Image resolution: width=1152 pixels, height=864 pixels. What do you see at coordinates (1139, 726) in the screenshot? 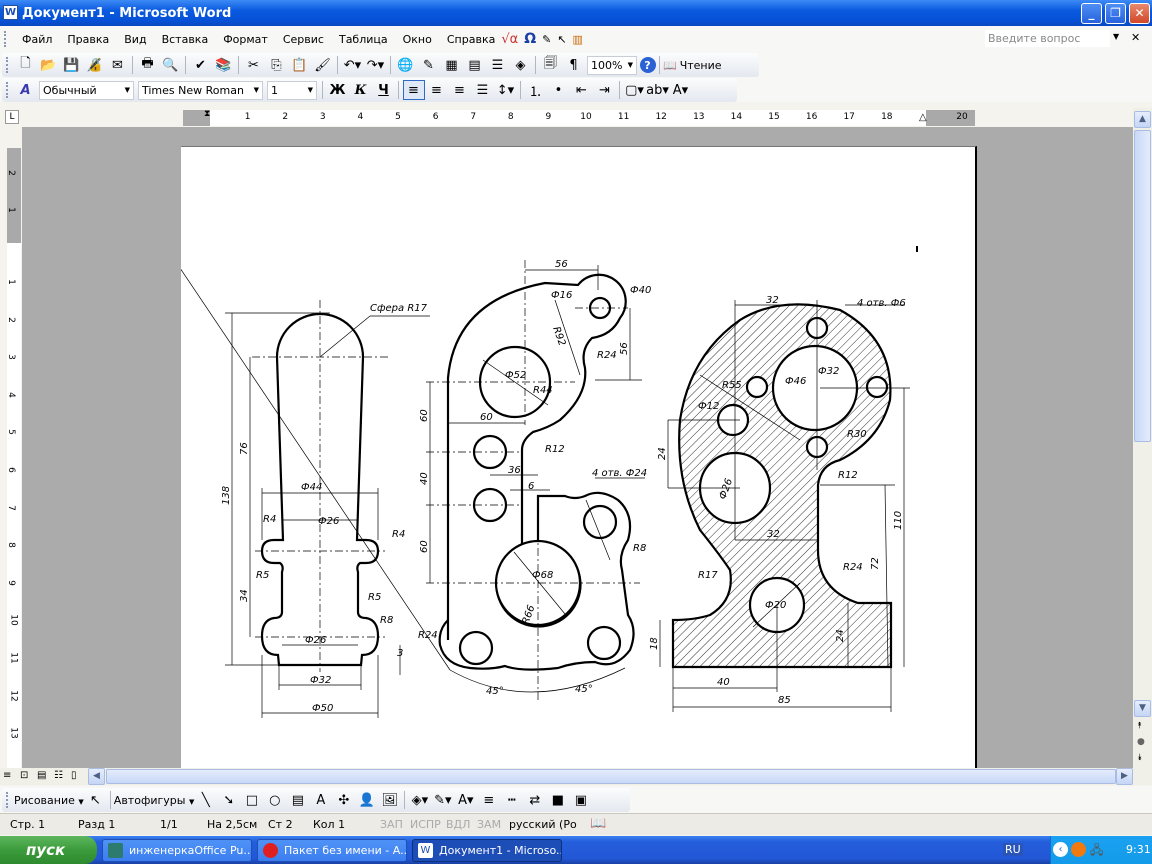
I see `previous-page-icon: ⯭` at bounding box center [1139, 726].